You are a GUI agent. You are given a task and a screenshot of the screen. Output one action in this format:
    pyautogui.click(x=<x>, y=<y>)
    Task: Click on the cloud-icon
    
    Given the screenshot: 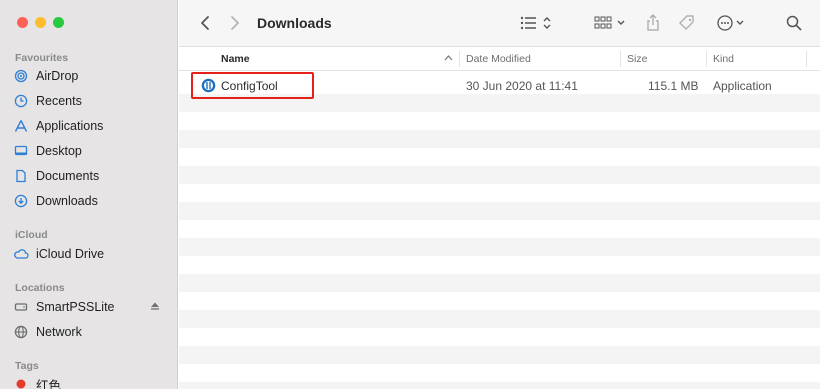 What is the action you would take?
    pyautogui.click(x=21, y=254)
    